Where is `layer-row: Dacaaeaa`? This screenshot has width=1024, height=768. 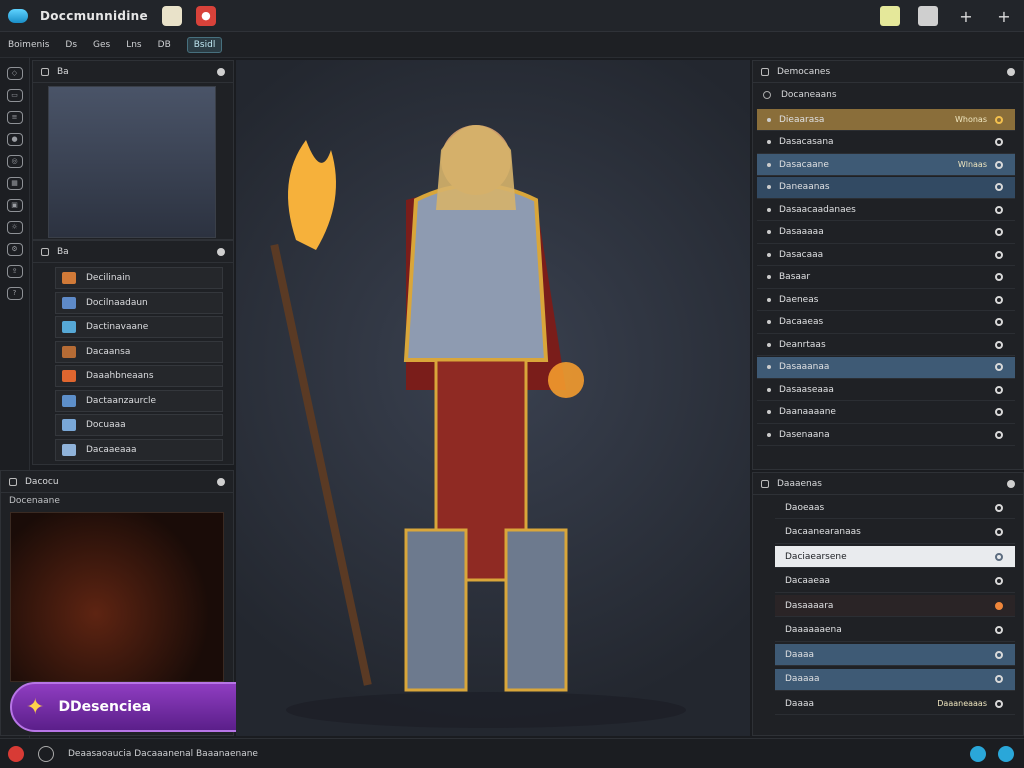
layer-row: Dacaaeaa is located at coordinates (895, 582).